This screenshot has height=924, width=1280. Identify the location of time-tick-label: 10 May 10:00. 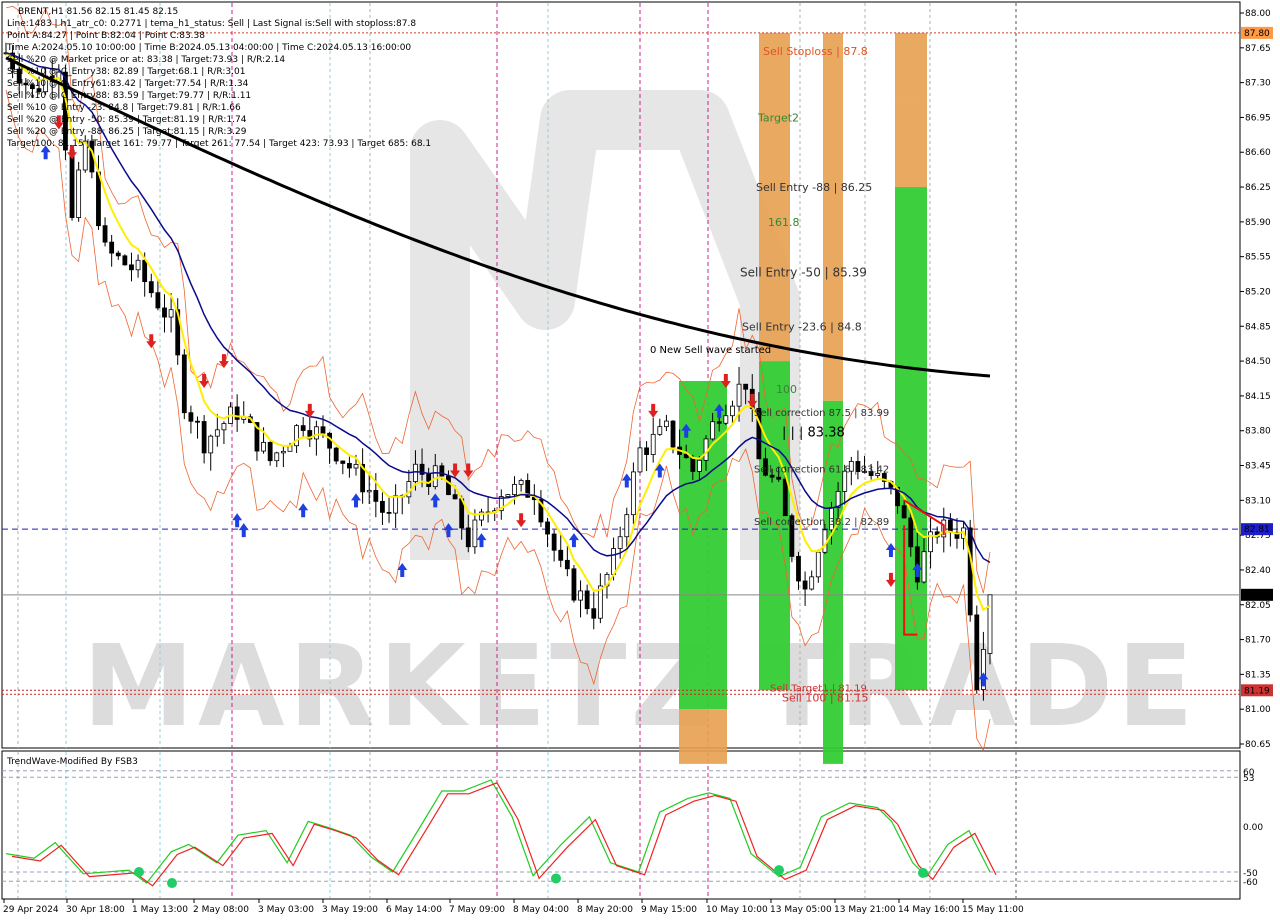
(737, 910).